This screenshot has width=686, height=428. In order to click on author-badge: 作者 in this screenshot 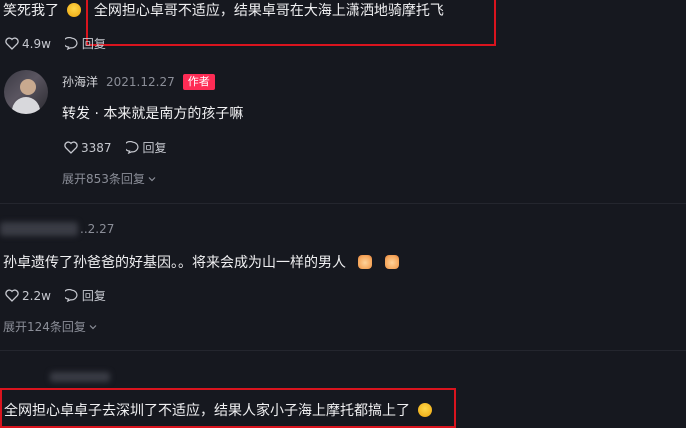, I will do `click(198, 81)`.